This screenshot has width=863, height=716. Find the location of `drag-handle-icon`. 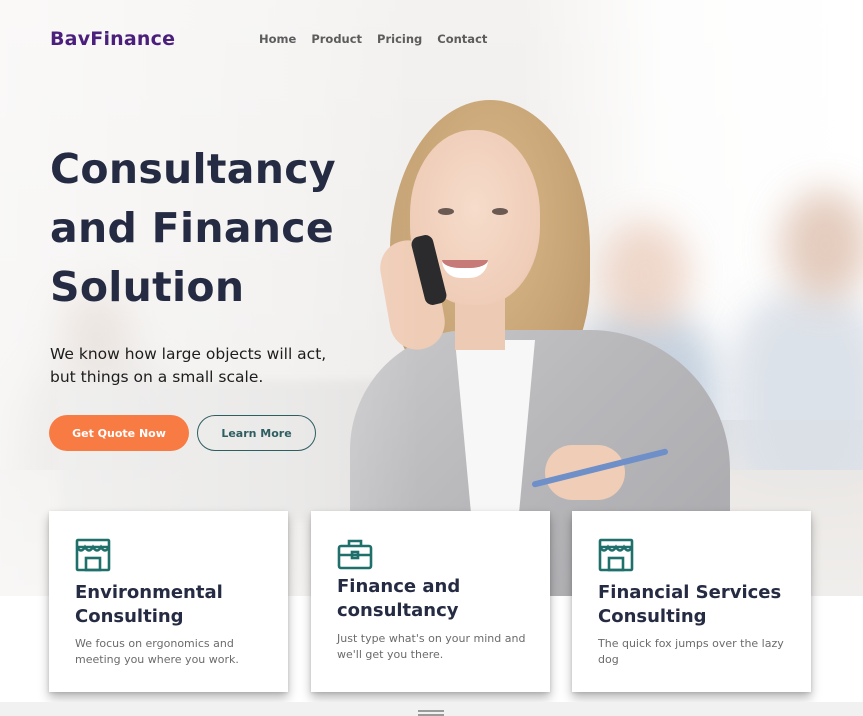

drag-handle-icon is located at coordinates (431, 713).